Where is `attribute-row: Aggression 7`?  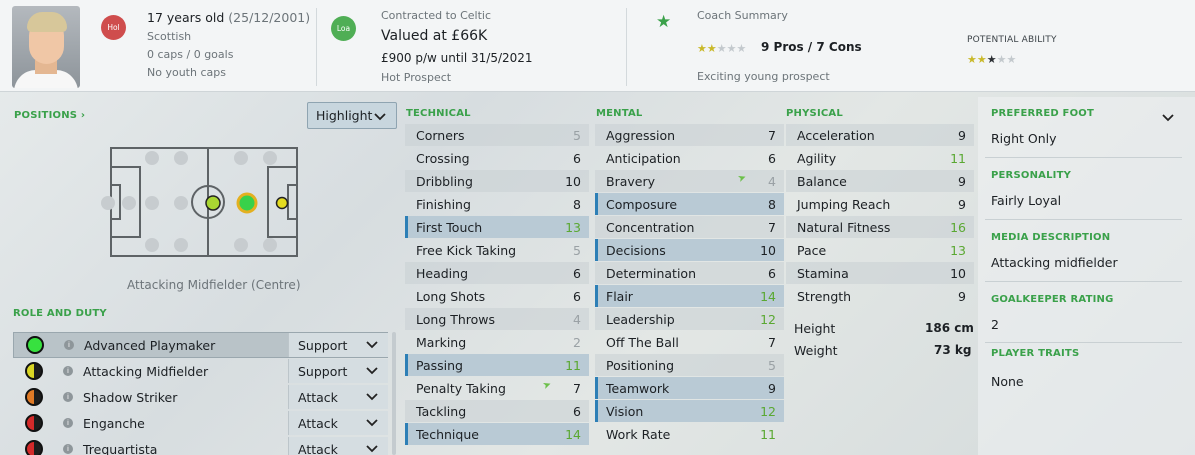 attribute-row: Aggression 7 is located at coordinates (689, 135).